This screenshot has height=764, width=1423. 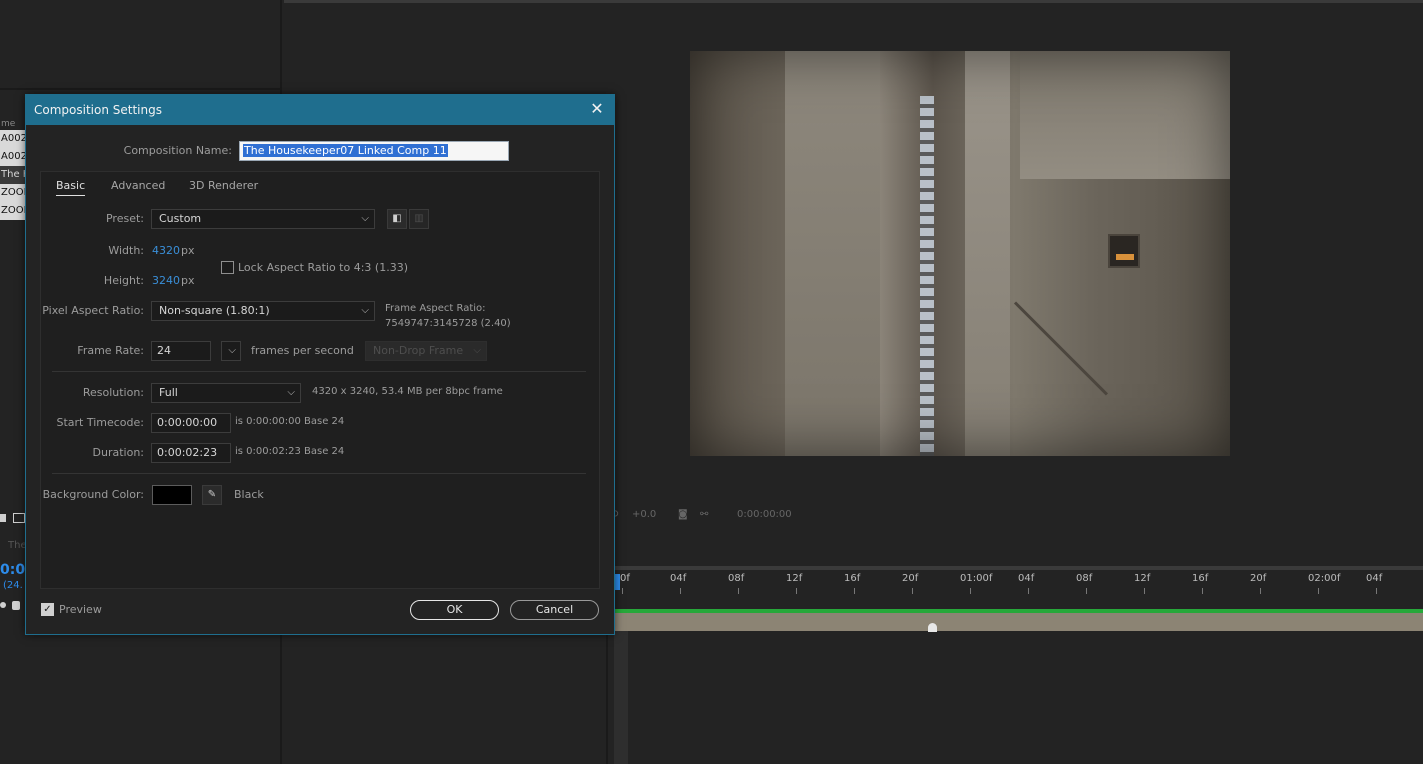 I want to click on time-ruler-tick-label: 20f, so click(x=1258, y=578).